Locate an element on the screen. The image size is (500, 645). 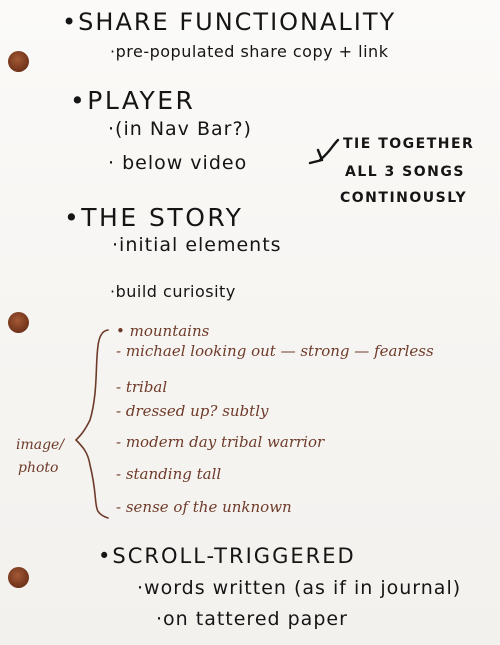
story-item: ·build curiosity is located at coordinates (173, 291).